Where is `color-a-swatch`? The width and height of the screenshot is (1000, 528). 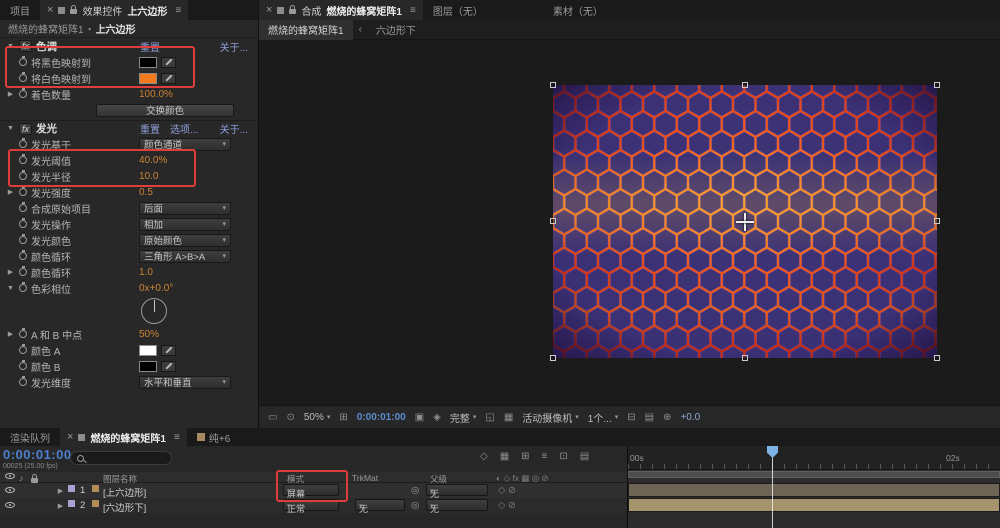 color-a-swatch is located at coordinates (148, 350).